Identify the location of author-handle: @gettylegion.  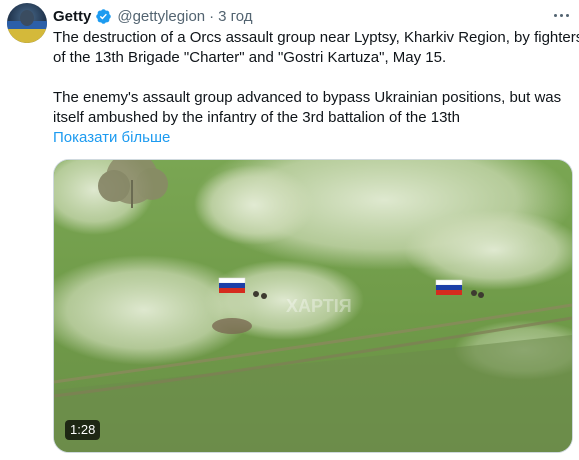
(161, 16).